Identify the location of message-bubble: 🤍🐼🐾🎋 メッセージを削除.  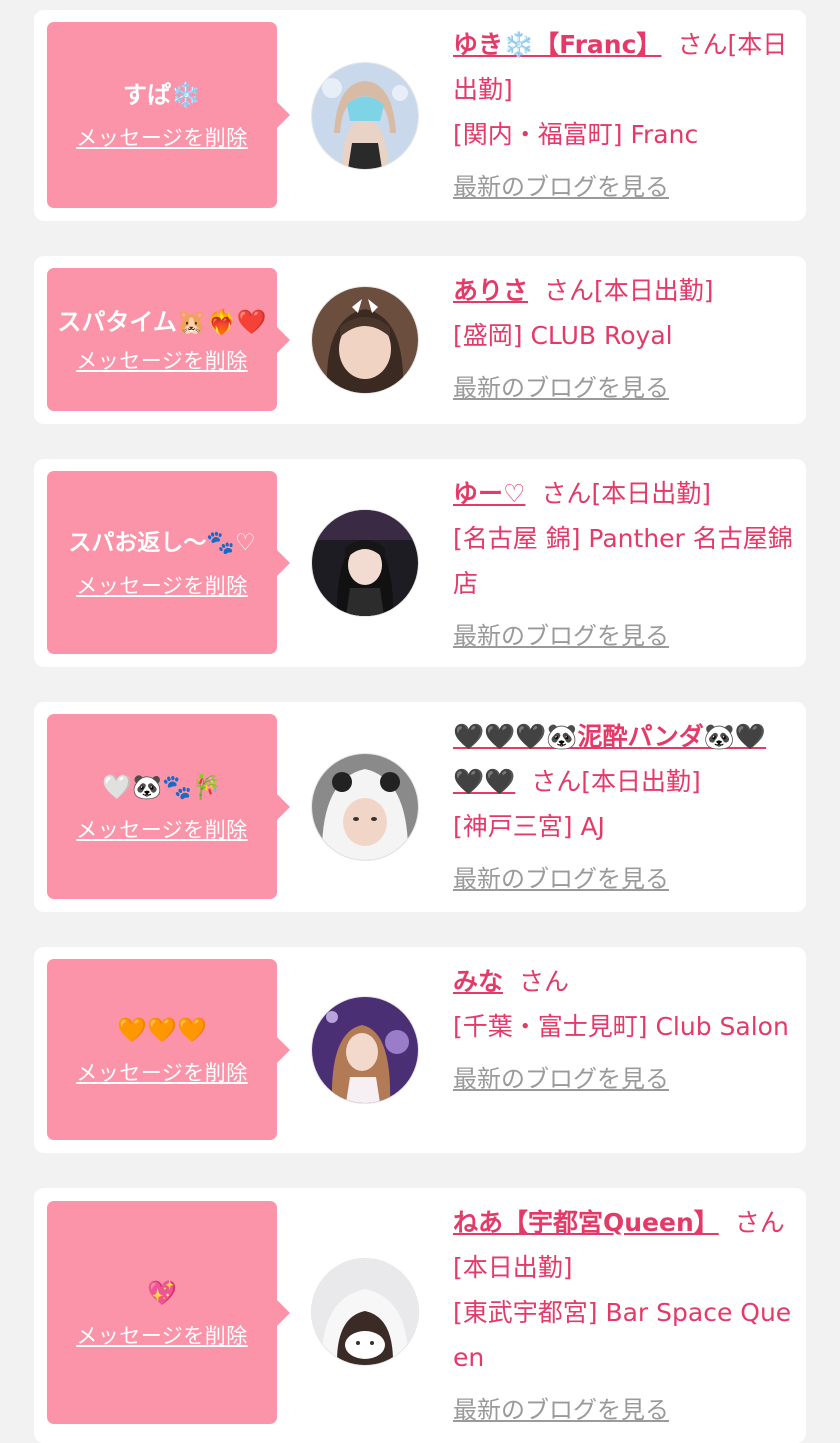
(168, 806).